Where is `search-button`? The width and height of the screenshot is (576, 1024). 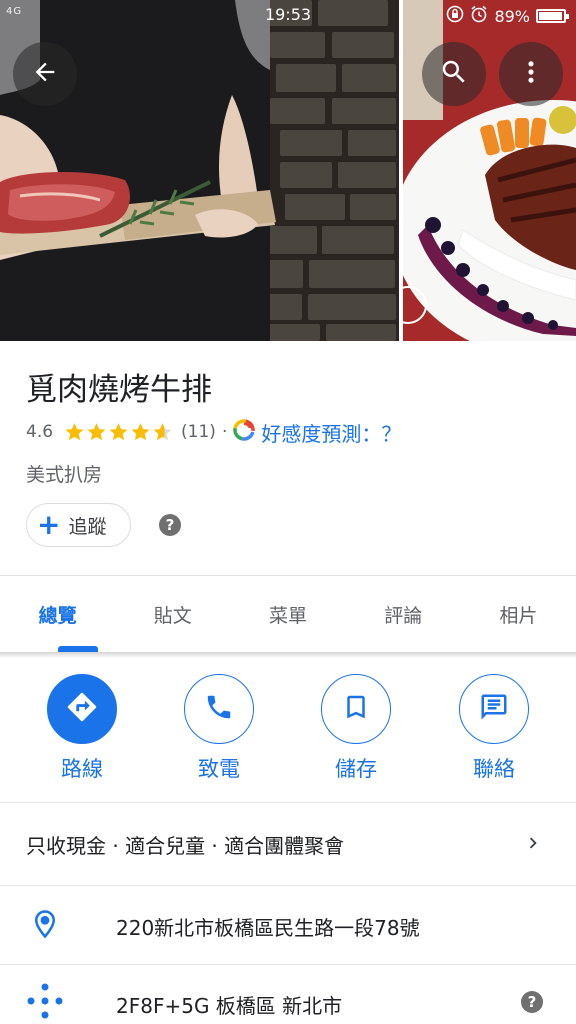 search-button is located at coordinates (454, 74).